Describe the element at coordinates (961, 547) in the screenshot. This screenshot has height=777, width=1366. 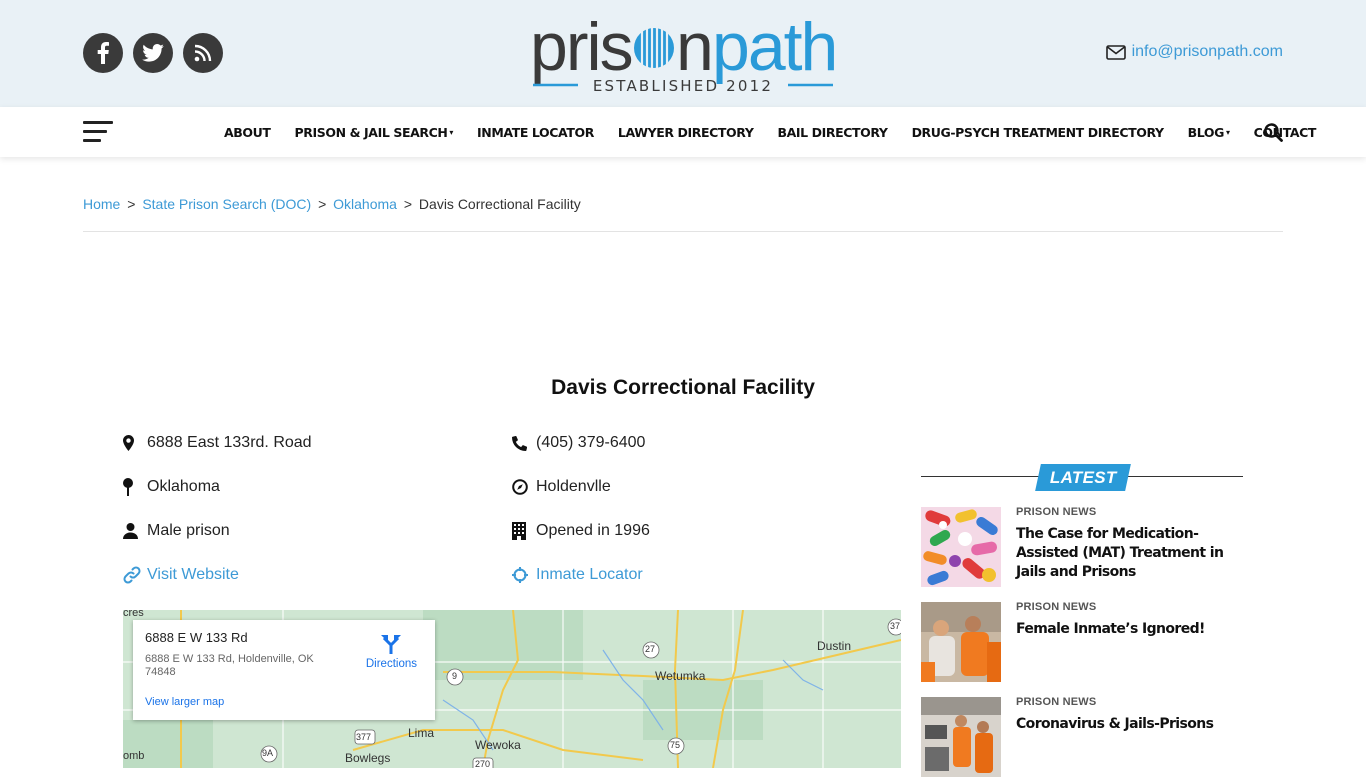
I see `news-thumbnail-pills` at that location.